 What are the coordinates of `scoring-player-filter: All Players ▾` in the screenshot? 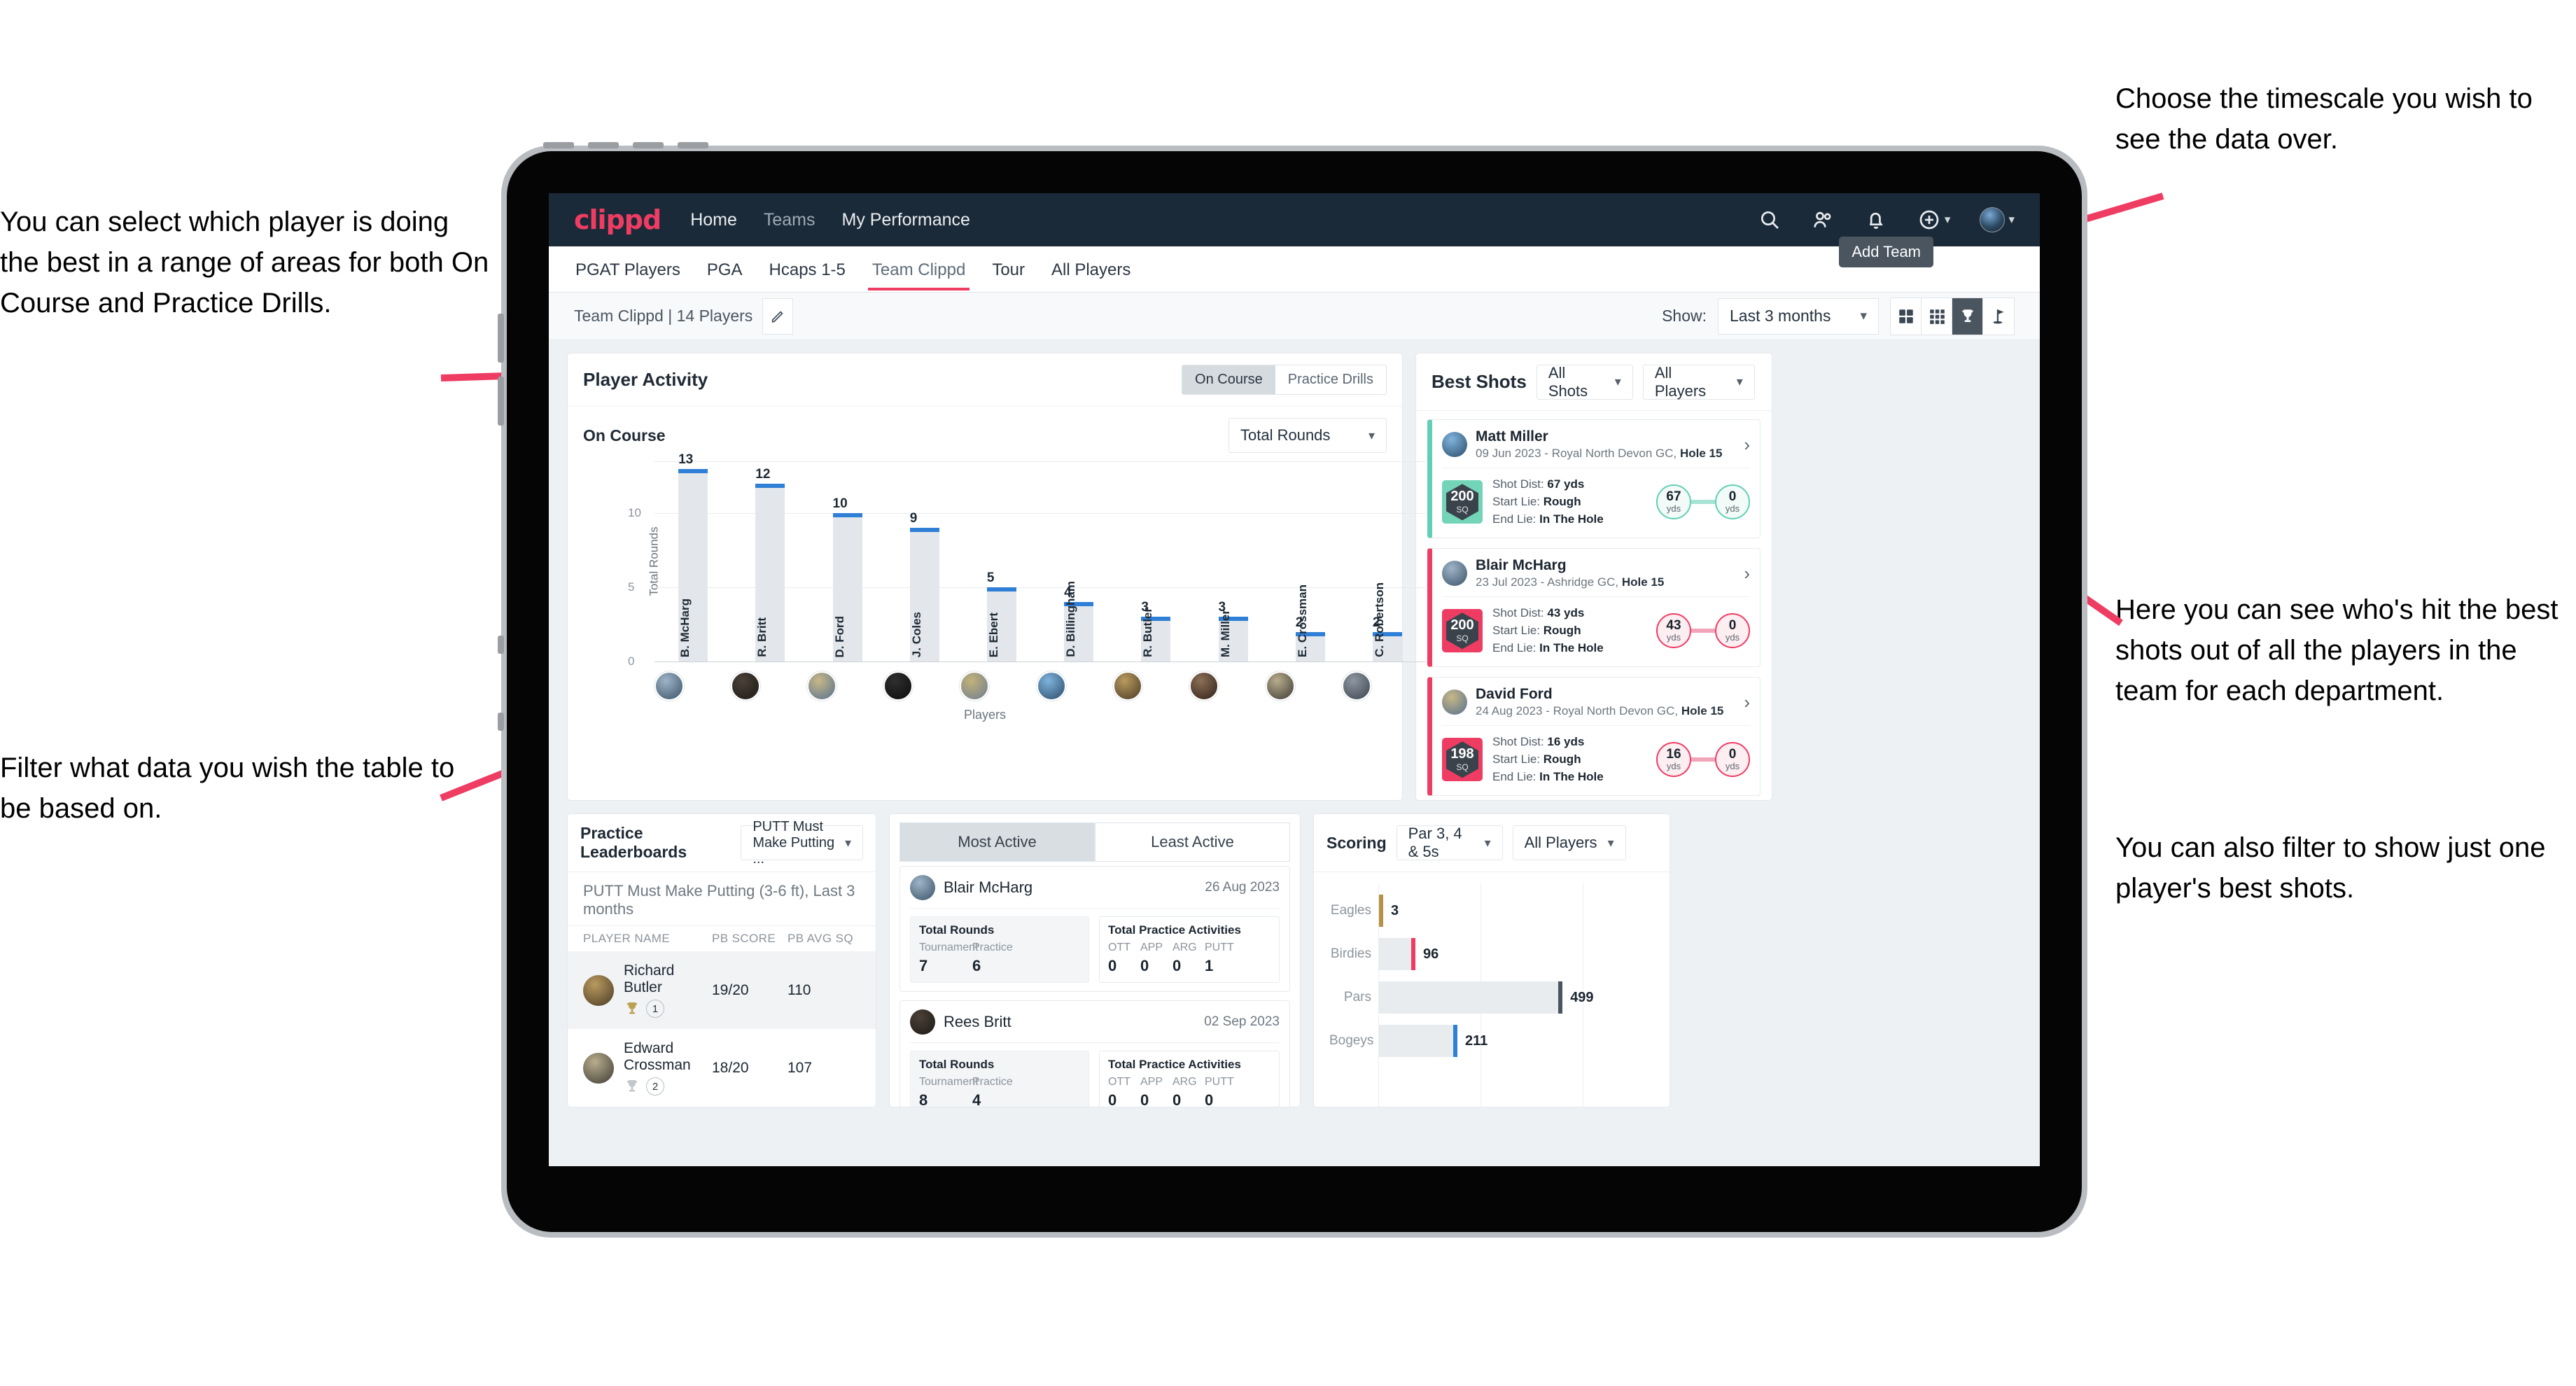 It's located at (1569, 842).